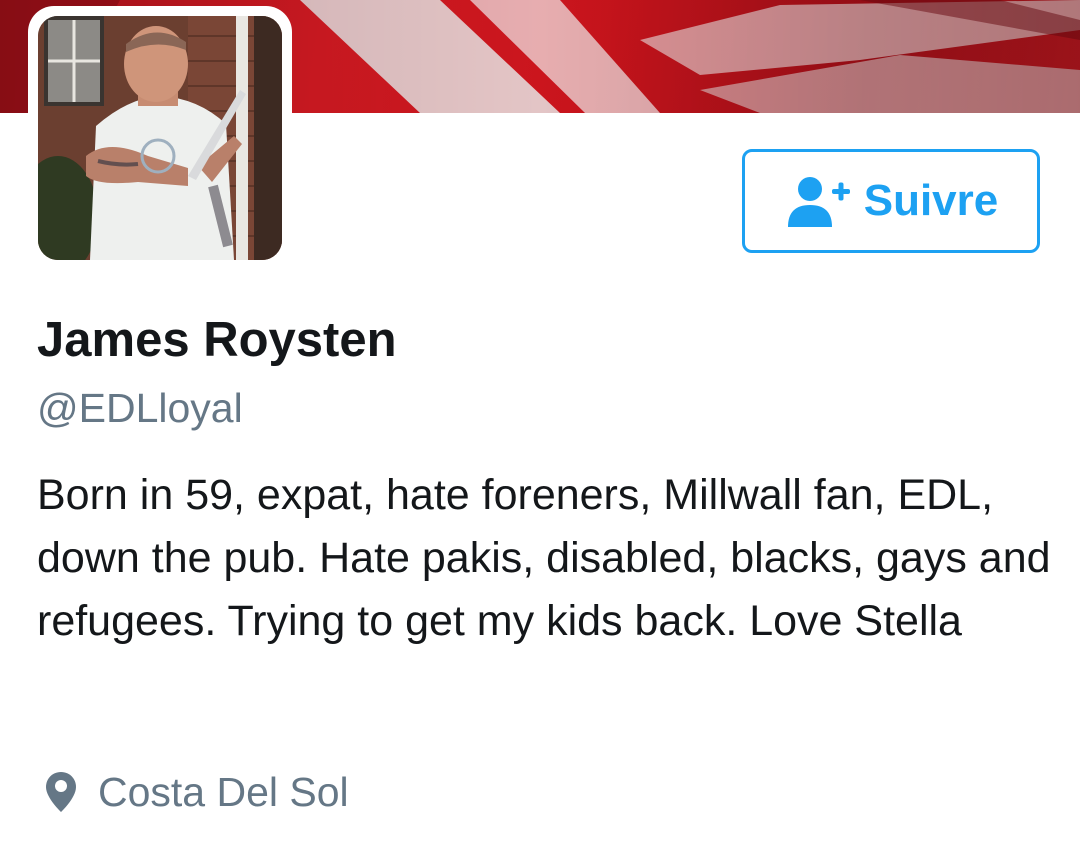 Image resolution: width=1080 pixels, height=846 pixels. I want to click on profile-location: Costa Del Sol, so click(196, 792).